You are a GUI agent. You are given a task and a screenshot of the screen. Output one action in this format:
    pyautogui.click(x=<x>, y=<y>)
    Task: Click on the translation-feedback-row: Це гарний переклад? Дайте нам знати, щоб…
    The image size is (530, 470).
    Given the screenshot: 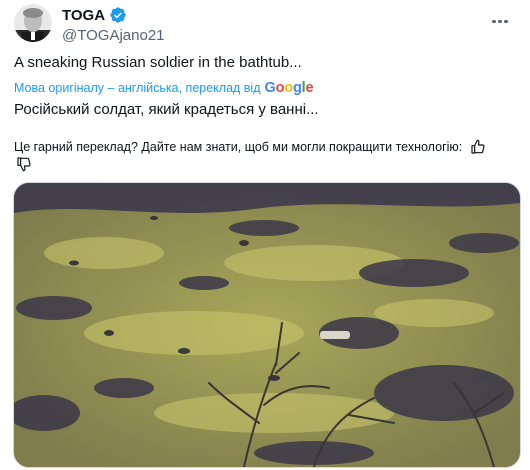 What is the action you would take?
    pyautogui.click(x=250, y=147)
    